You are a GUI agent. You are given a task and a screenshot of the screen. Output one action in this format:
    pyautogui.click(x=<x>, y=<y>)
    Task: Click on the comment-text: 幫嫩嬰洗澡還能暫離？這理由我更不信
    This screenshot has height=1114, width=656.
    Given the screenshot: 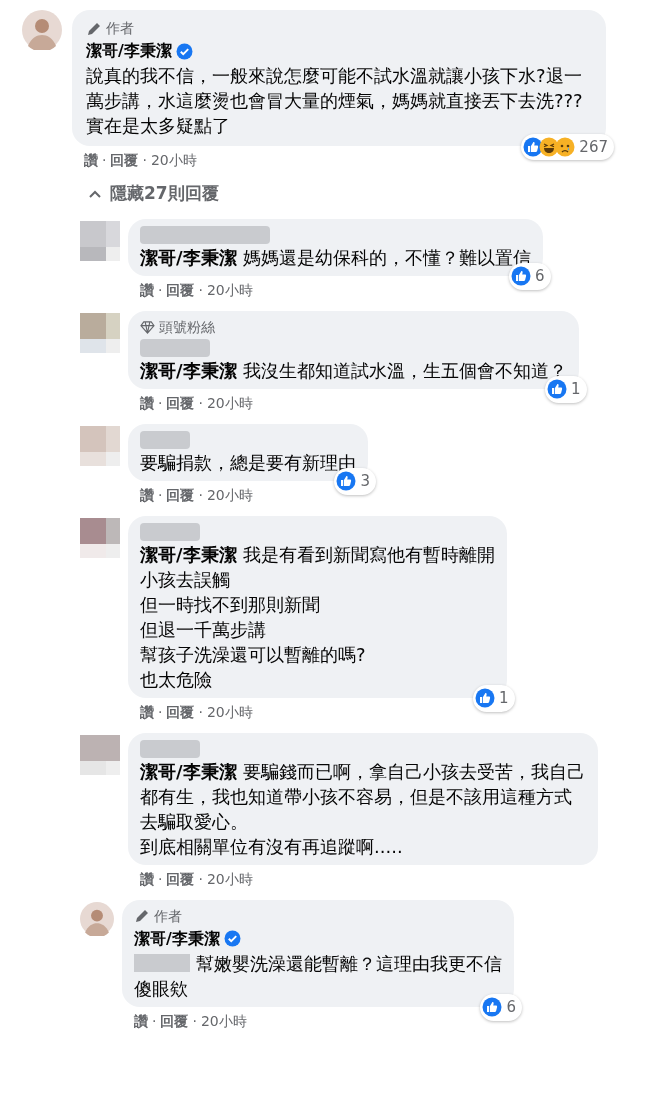 What is the action you would take?
    pyautogui.click(x=349, y=963)
    